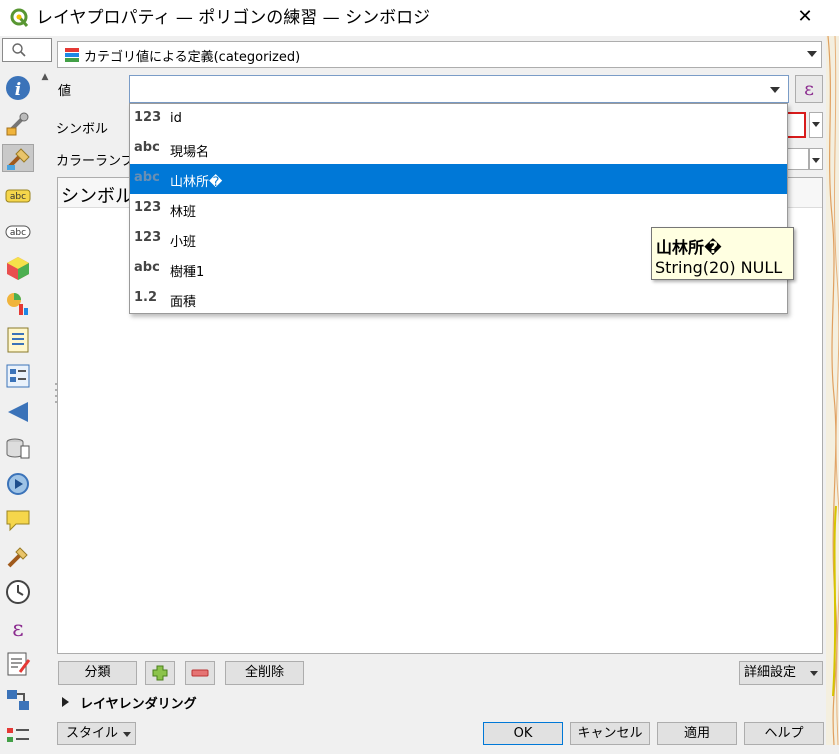 Image resolution: width=839 pixels, height=754 pixels. I want to click on labels-icon: abc, so click(18, 196).